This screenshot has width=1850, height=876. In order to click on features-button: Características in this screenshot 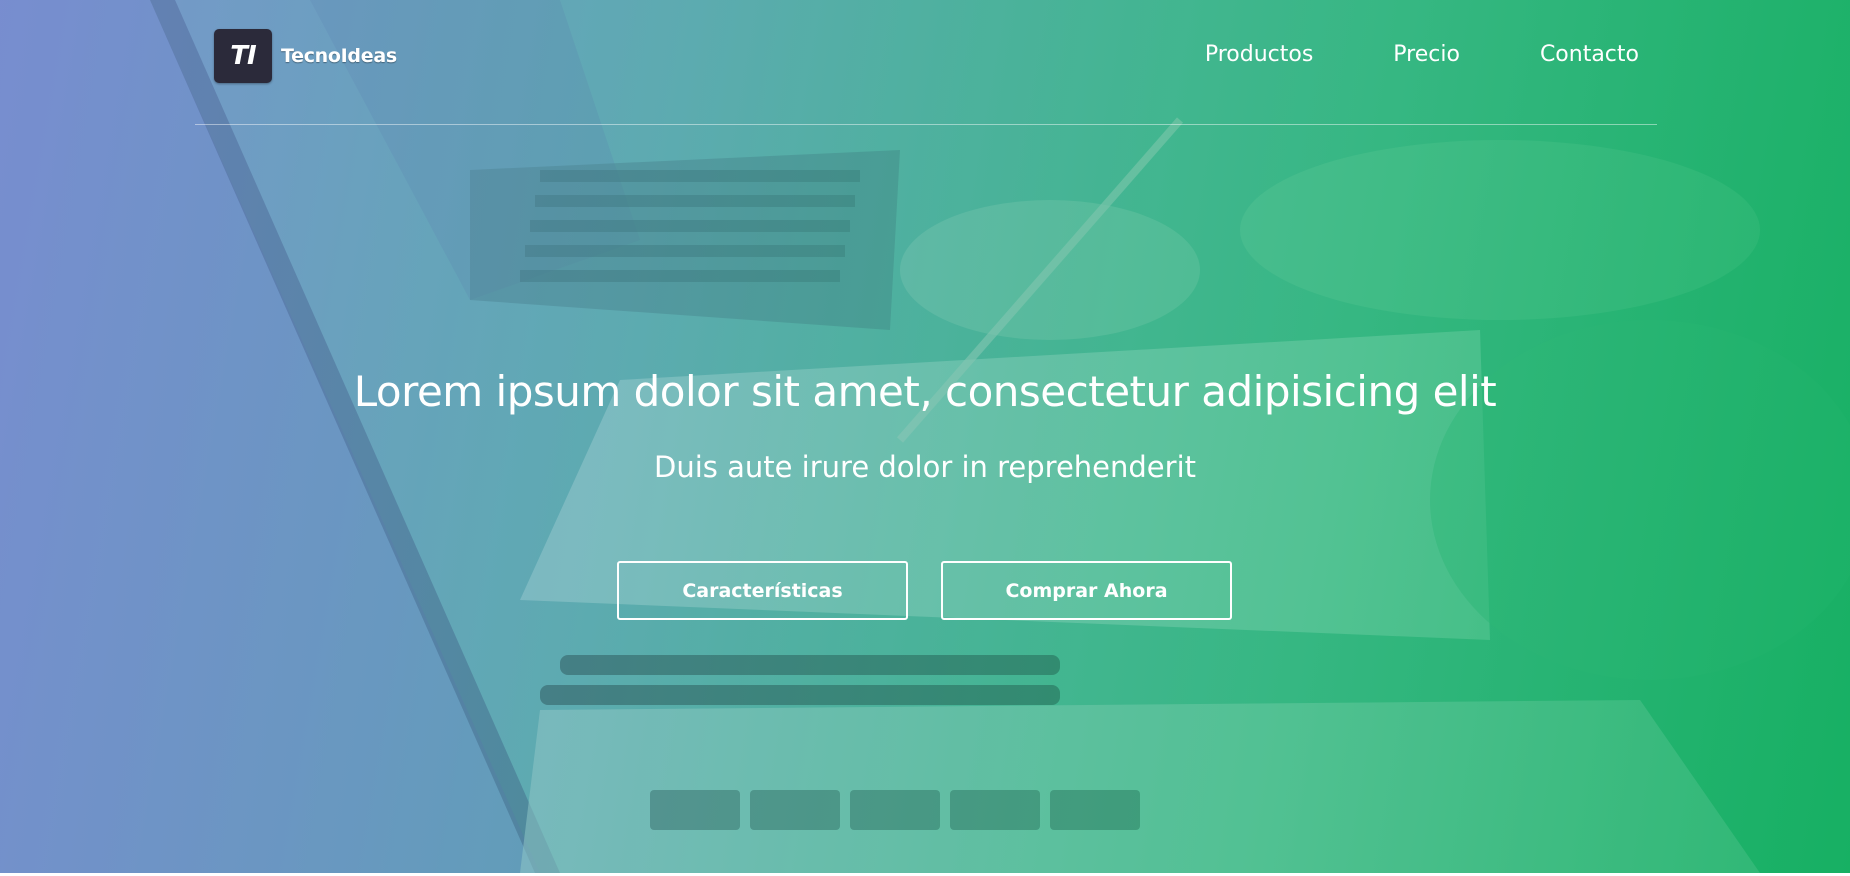, I will do `click(762, 590)`.